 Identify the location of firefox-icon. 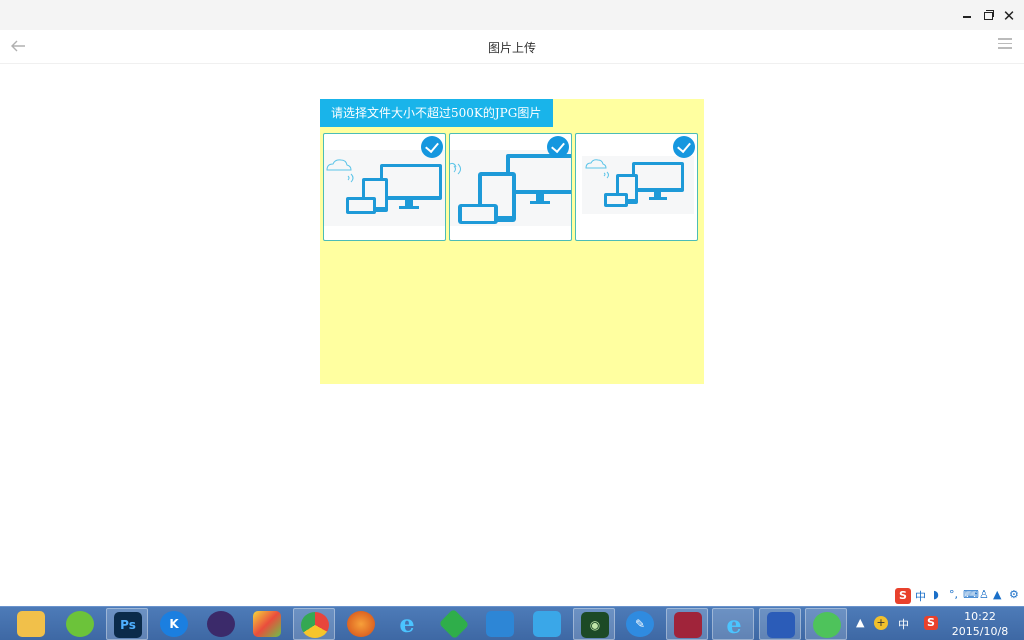
(361, 624).